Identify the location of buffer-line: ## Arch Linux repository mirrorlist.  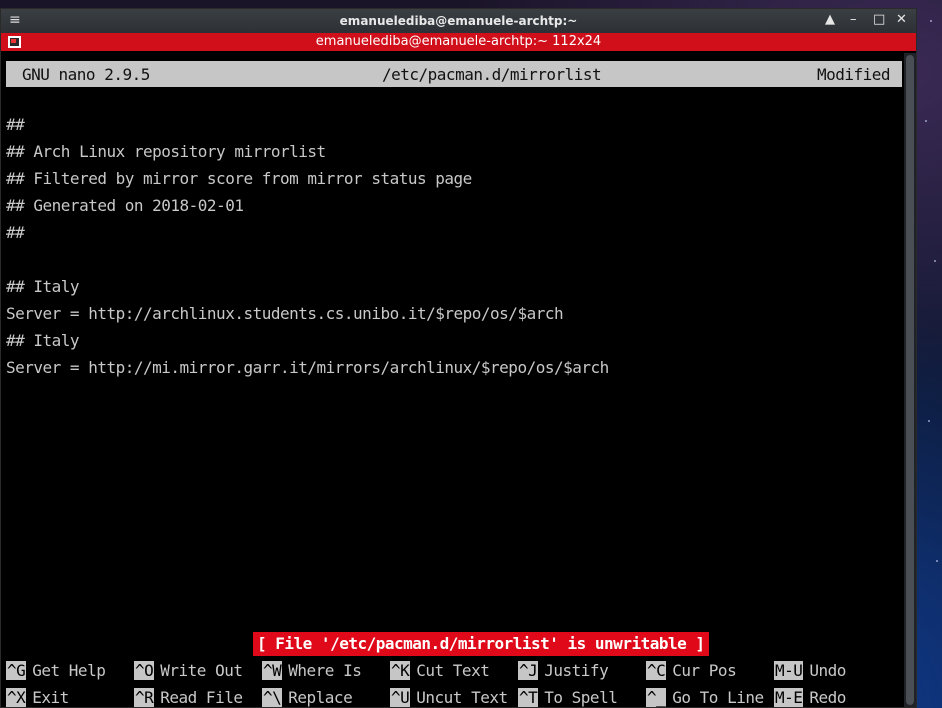
(454, 151).